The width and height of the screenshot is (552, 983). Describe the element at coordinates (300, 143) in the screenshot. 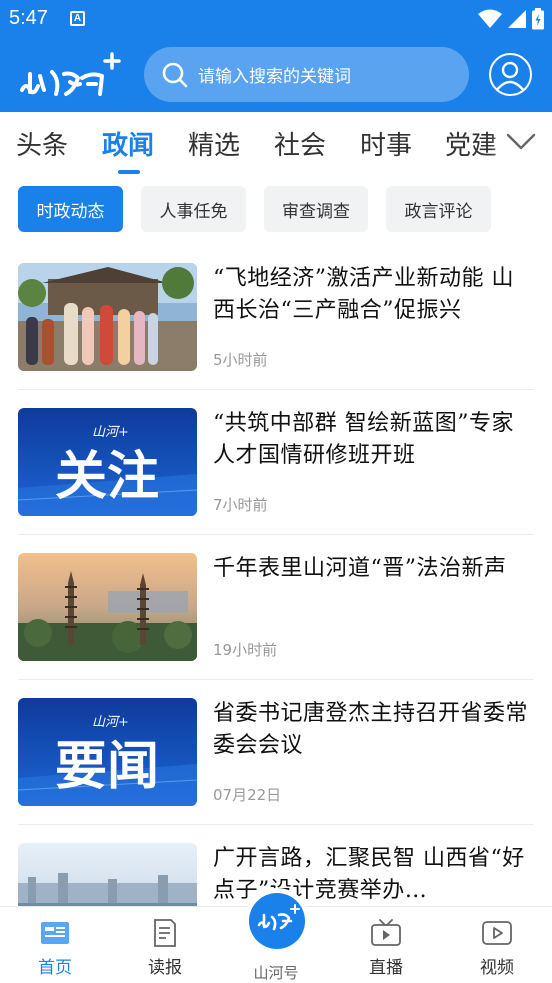

I see `tab-shehui: 社会` at that location.